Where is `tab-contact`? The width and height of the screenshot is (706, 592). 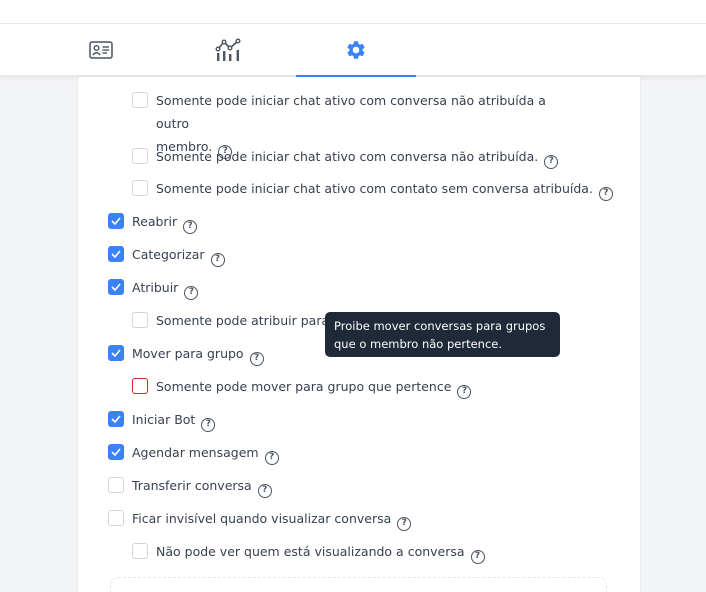
tab-contact is located at coordinates (101, 50).